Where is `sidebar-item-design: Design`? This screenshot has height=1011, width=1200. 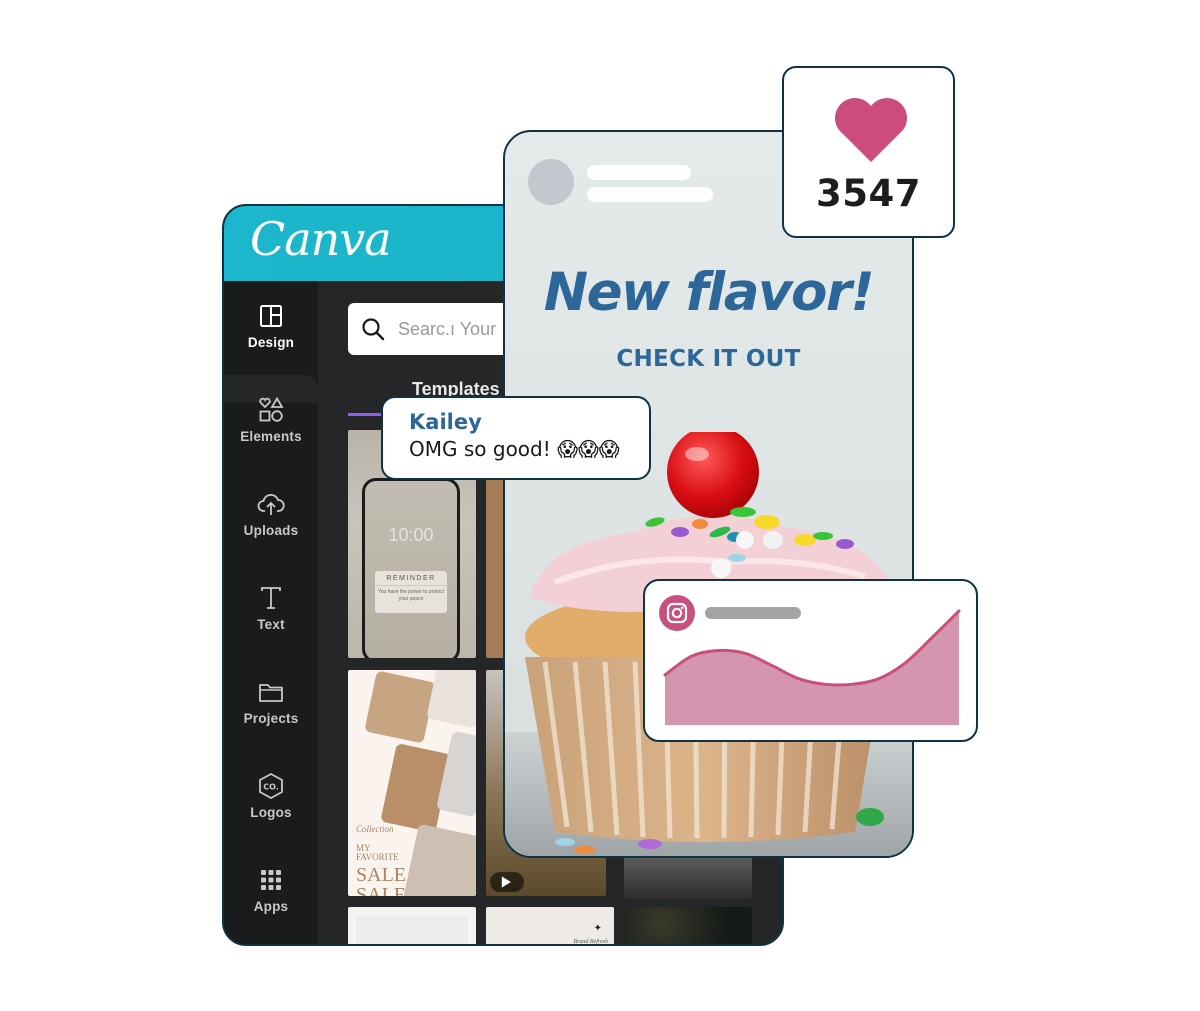
sidebar-item-design: Design is located at coordinates (271, 346).